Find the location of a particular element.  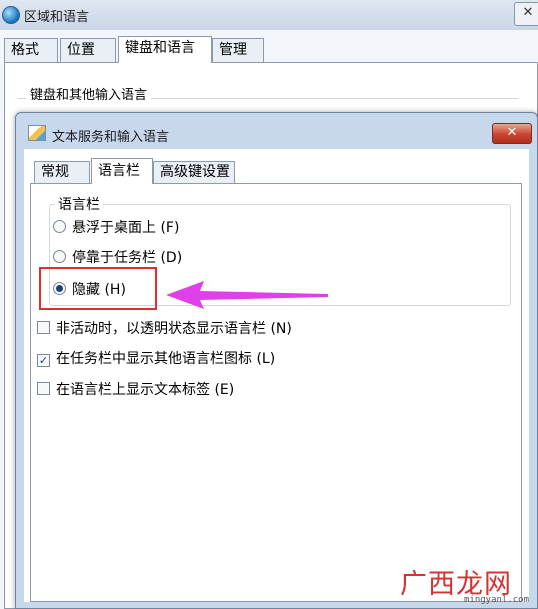

language-bar-group-label: 语言栏 is located at coordinates (79, 204).